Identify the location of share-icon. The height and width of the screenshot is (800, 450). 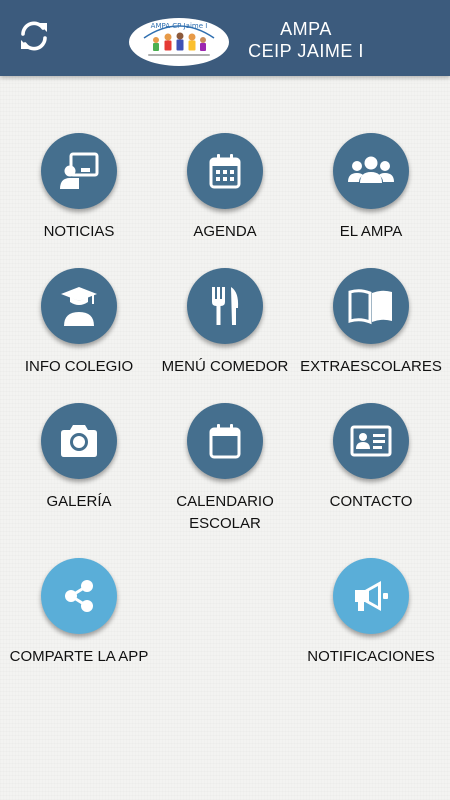
(79, 596).